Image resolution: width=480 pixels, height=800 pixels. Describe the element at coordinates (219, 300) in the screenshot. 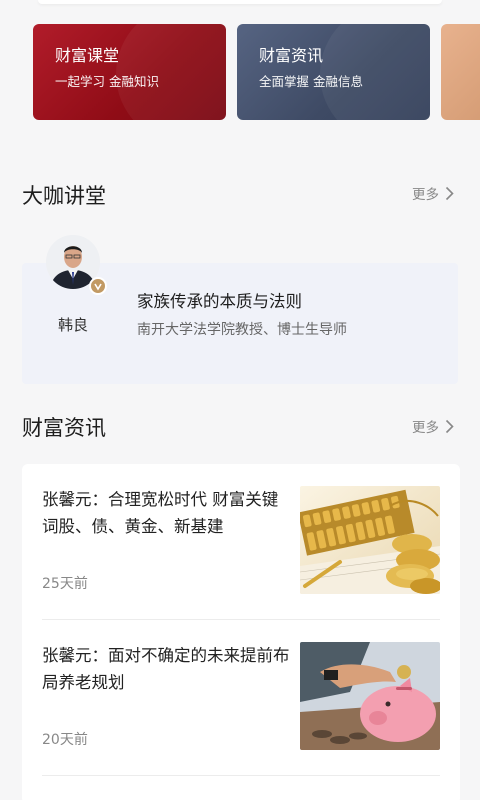

I see `lecture-title: 家族传承的本质与法则` at that location.